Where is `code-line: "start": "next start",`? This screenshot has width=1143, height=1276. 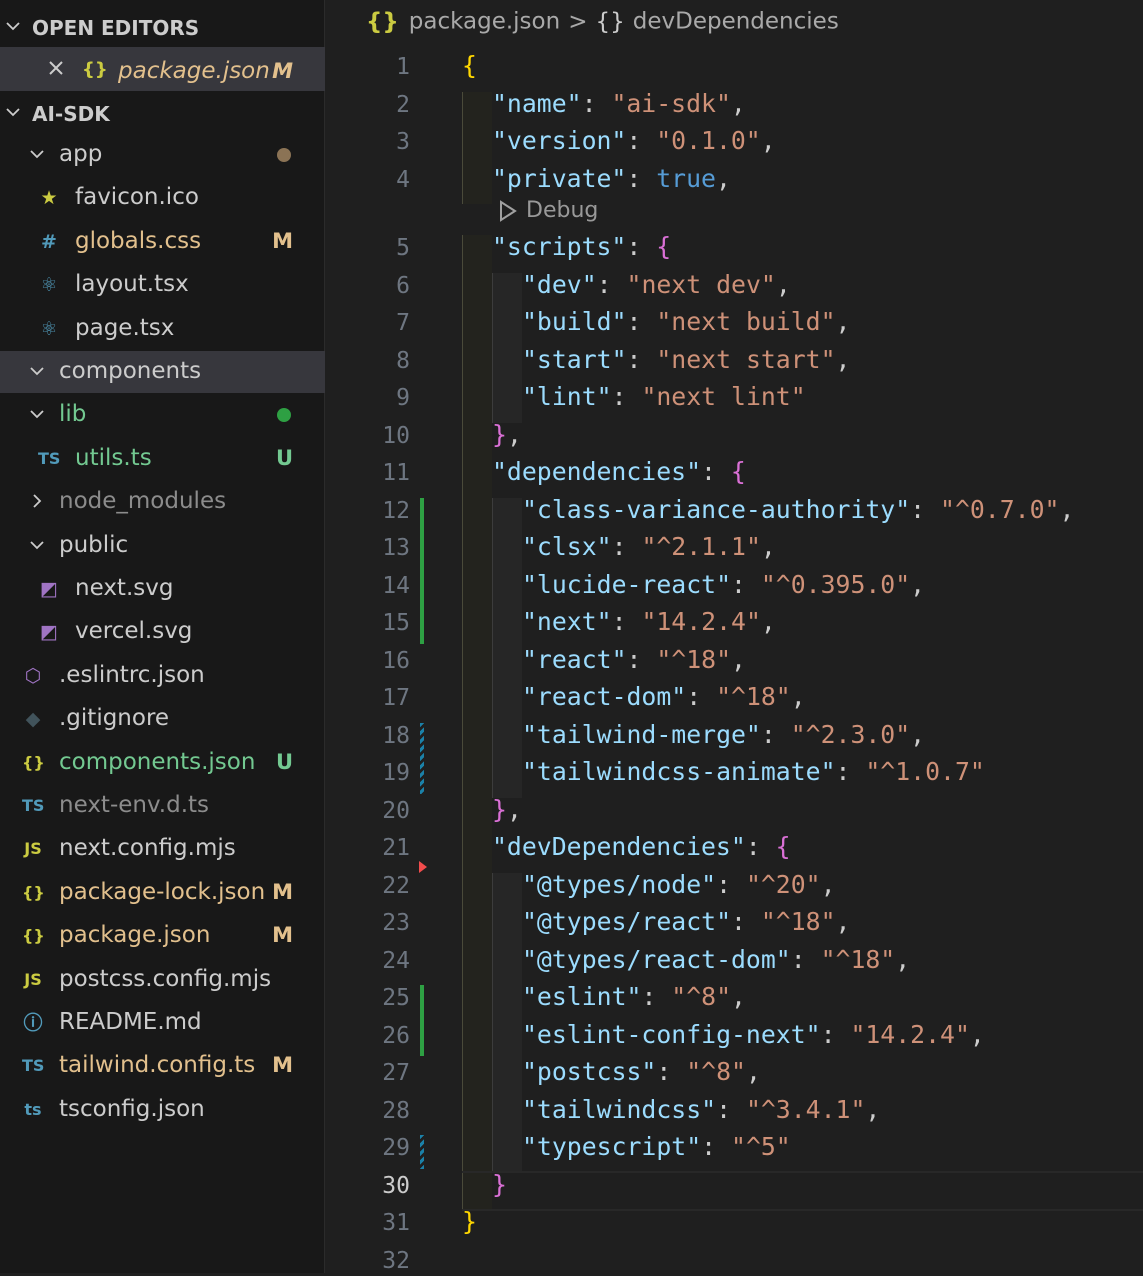
code-line: "start": "next start", is located at coordinates (686, 360).